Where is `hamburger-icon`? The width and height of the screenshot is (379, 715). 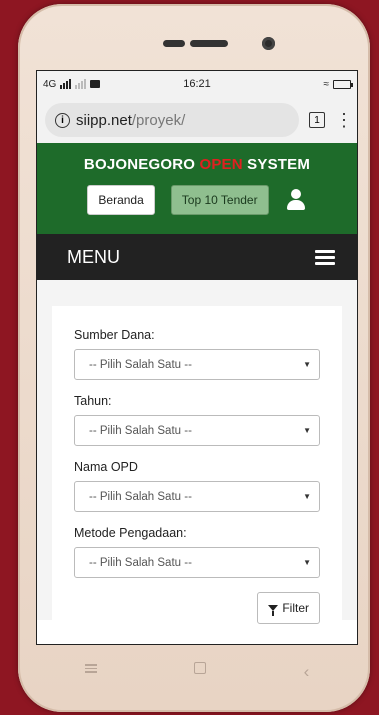 hamburger-icon is located at coordinates (325, 257).